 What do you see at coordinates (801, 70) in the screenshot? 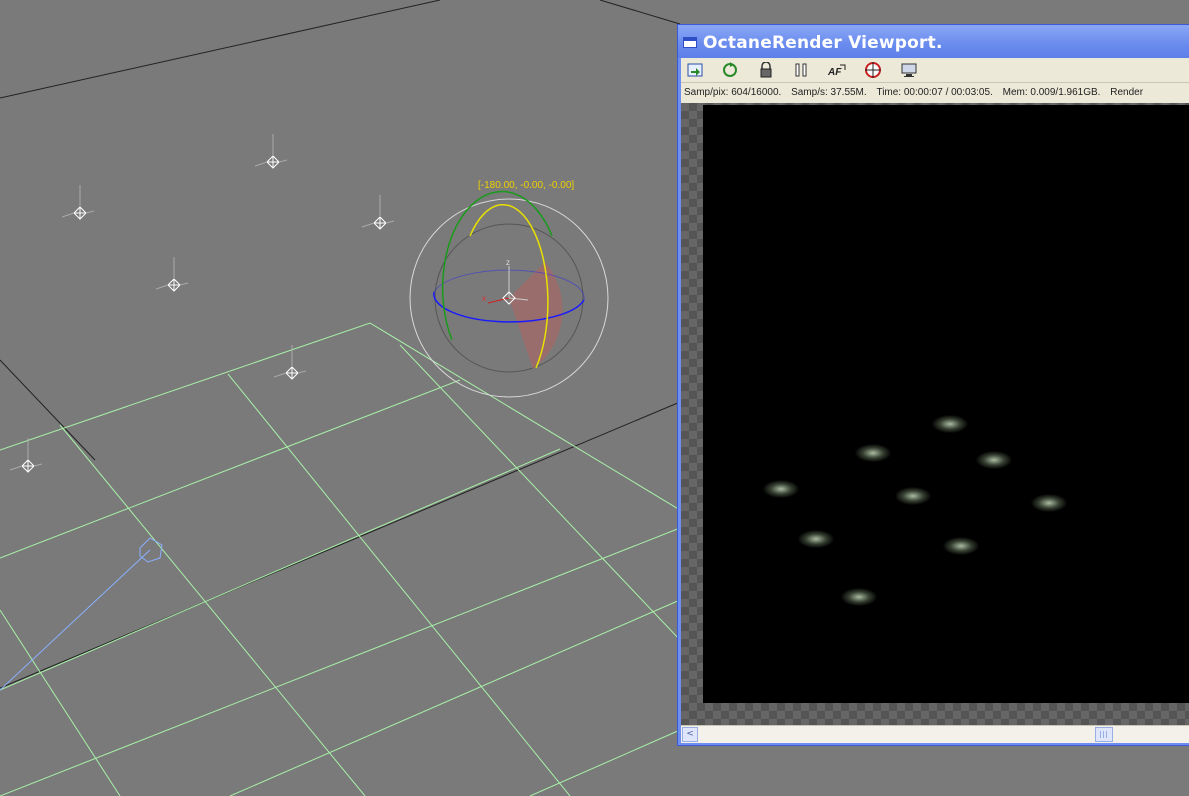
I see `pause-icon` at bounding box center [801, 70].